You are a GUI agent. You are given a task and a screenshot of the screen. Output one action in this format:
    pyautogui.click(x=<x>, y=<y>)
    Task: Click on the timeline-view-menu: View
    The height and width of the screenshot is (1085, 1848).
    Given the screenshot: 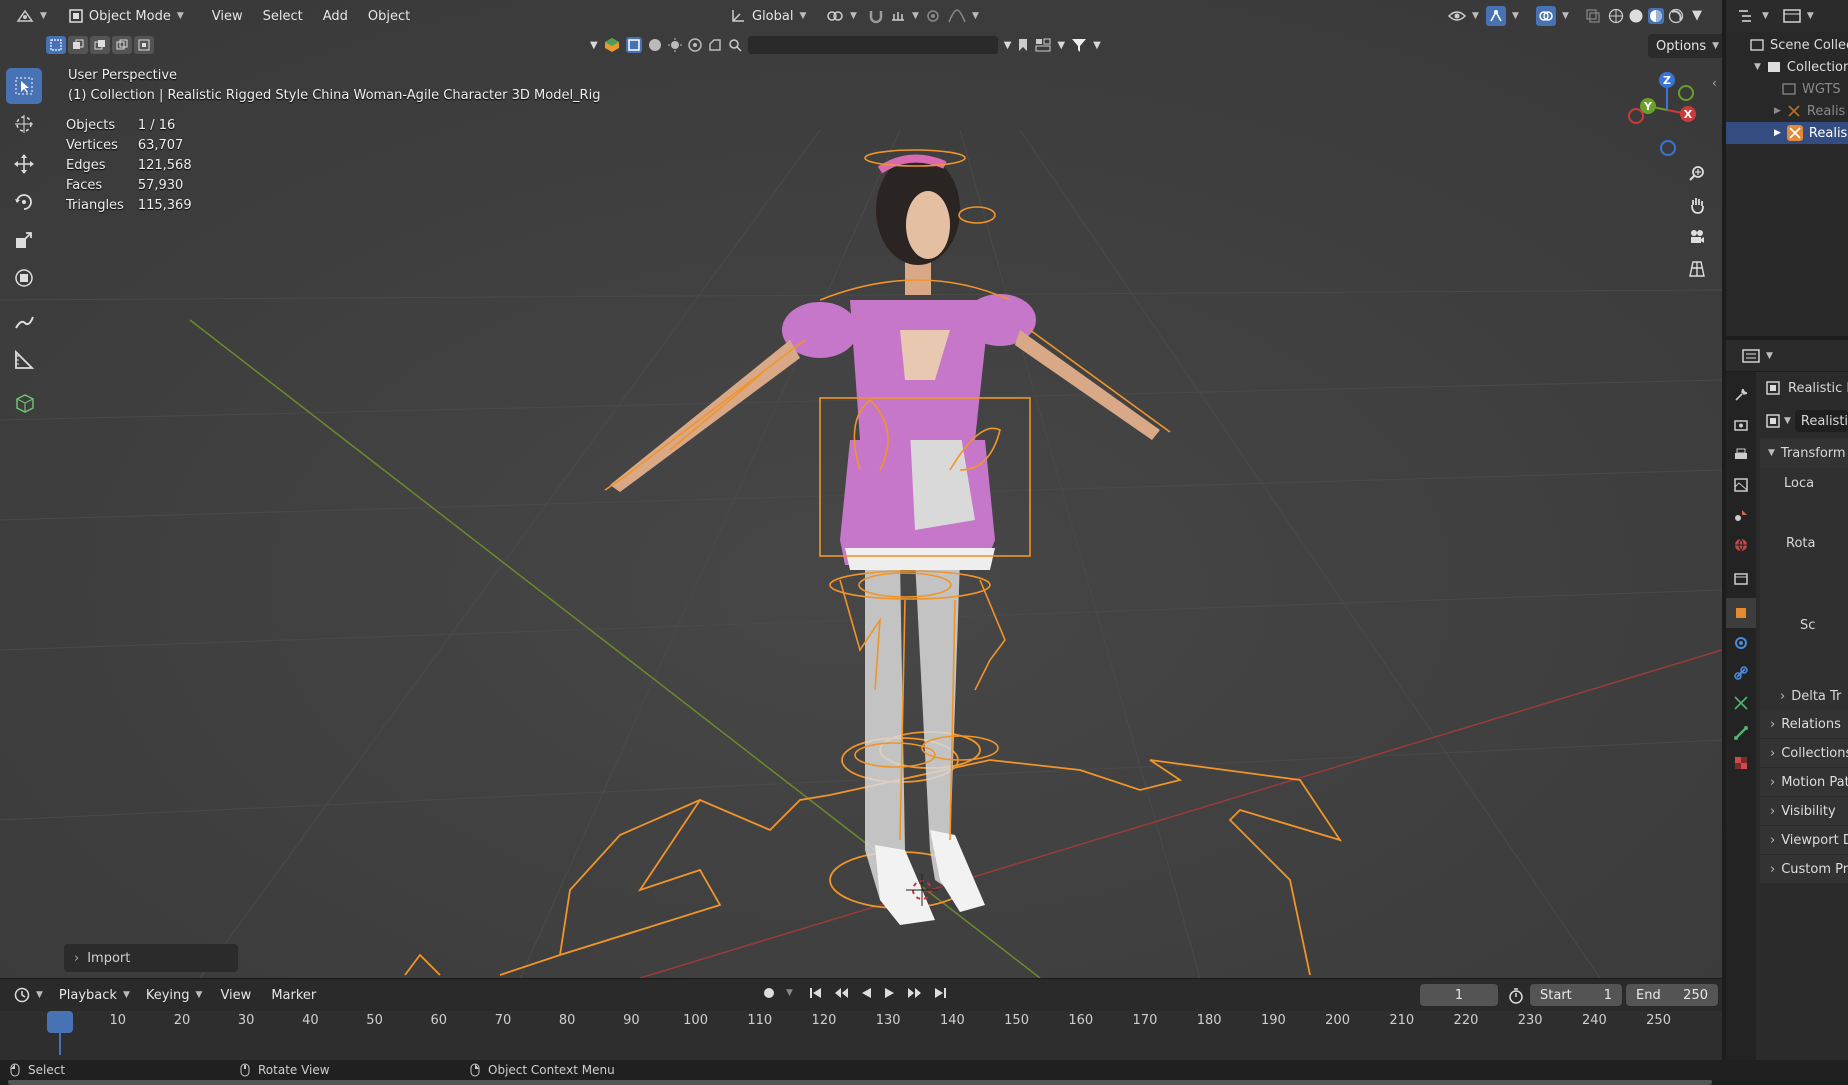 What is the action you would take?
    pyautogui.click(x=235, y=995)
    